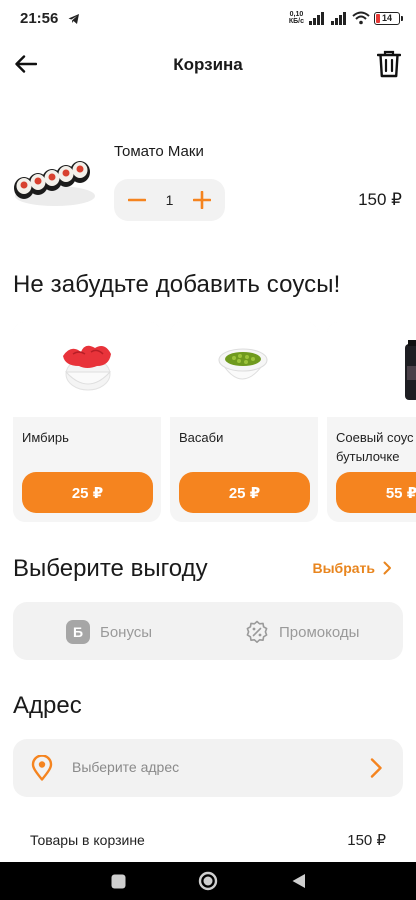  I want to click on choose-benefit-link: Выбрать, so click(352, 568).